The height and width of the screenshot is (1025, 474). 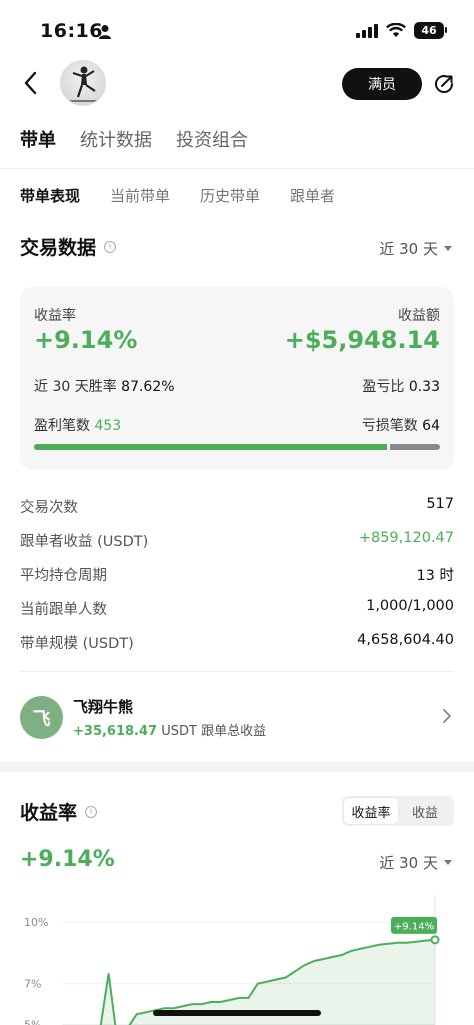 I want to click on y-tick-label: 5%, so click(x=32, y=1022).